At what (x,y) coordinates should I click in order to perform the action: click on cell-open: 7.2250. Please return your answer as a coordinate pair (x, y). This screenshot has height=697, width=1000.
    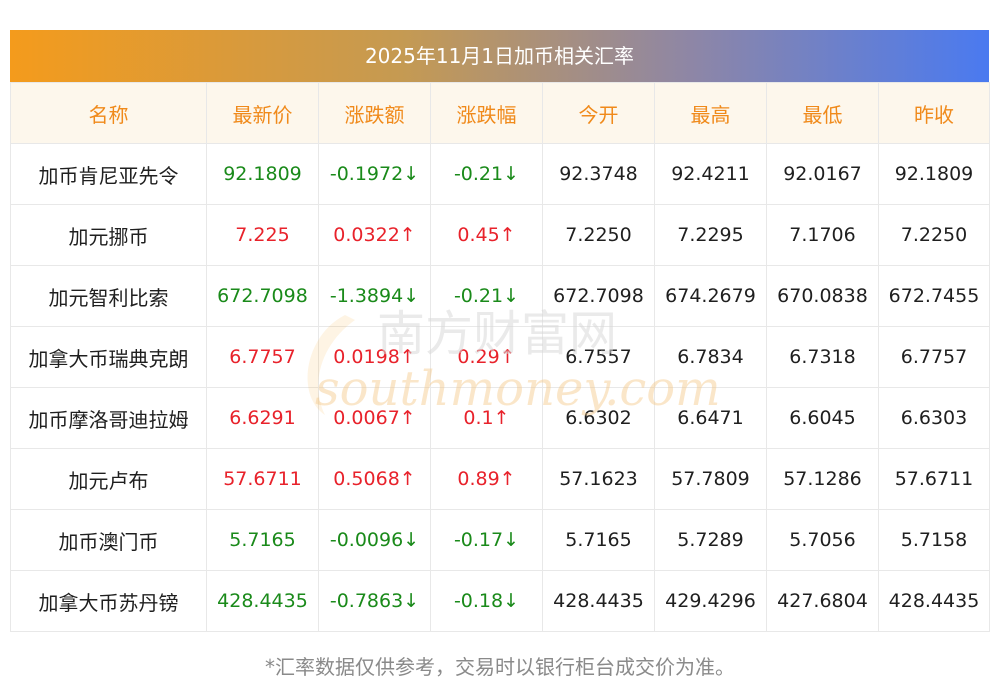
    Looking at the image, I should click on (598, 235).